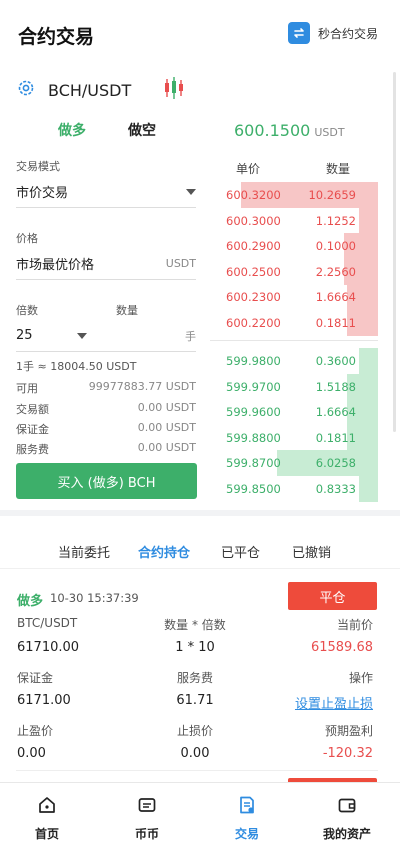 The height and width of the screenshot is (855, 400). Describe the element at coordinates (106, 481) in the screenshot. I see `buy-long-button: 买入 (做多) BCH` at that location.